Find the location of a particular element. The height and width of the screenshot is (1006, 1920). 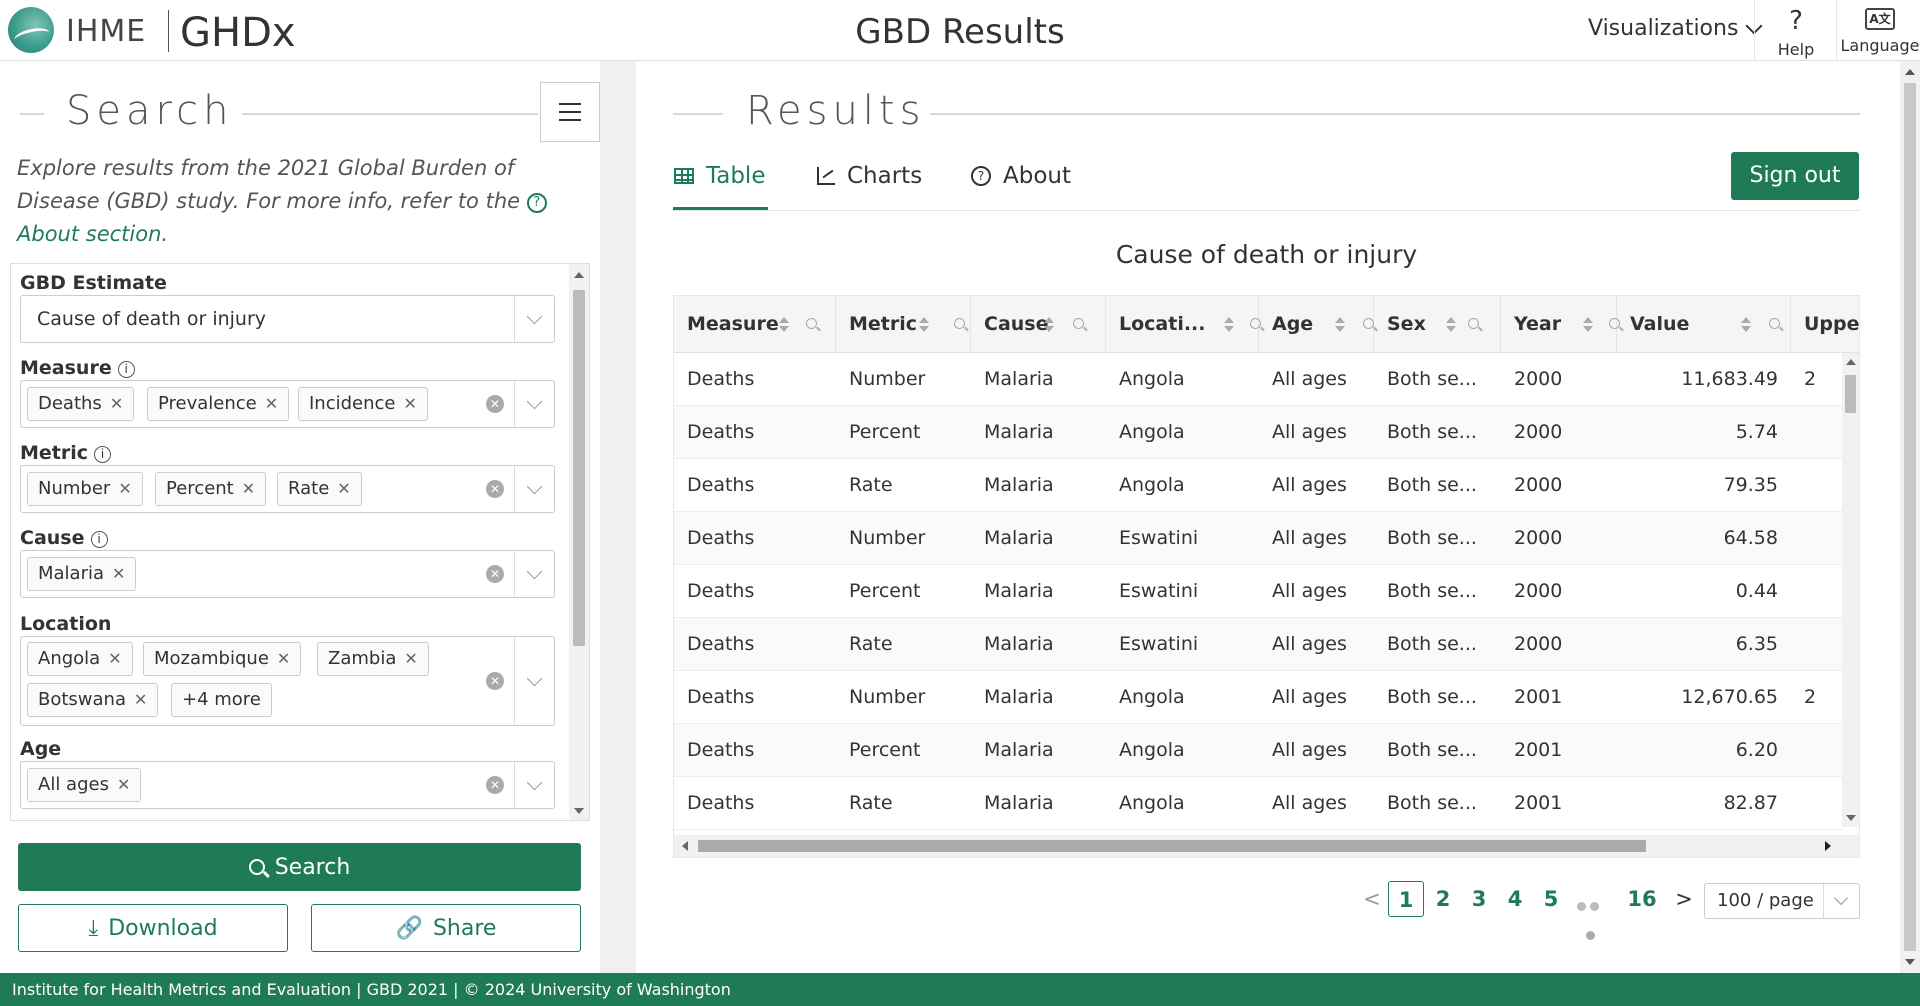

column-header: Cause is located at coordinates (1038, 324).